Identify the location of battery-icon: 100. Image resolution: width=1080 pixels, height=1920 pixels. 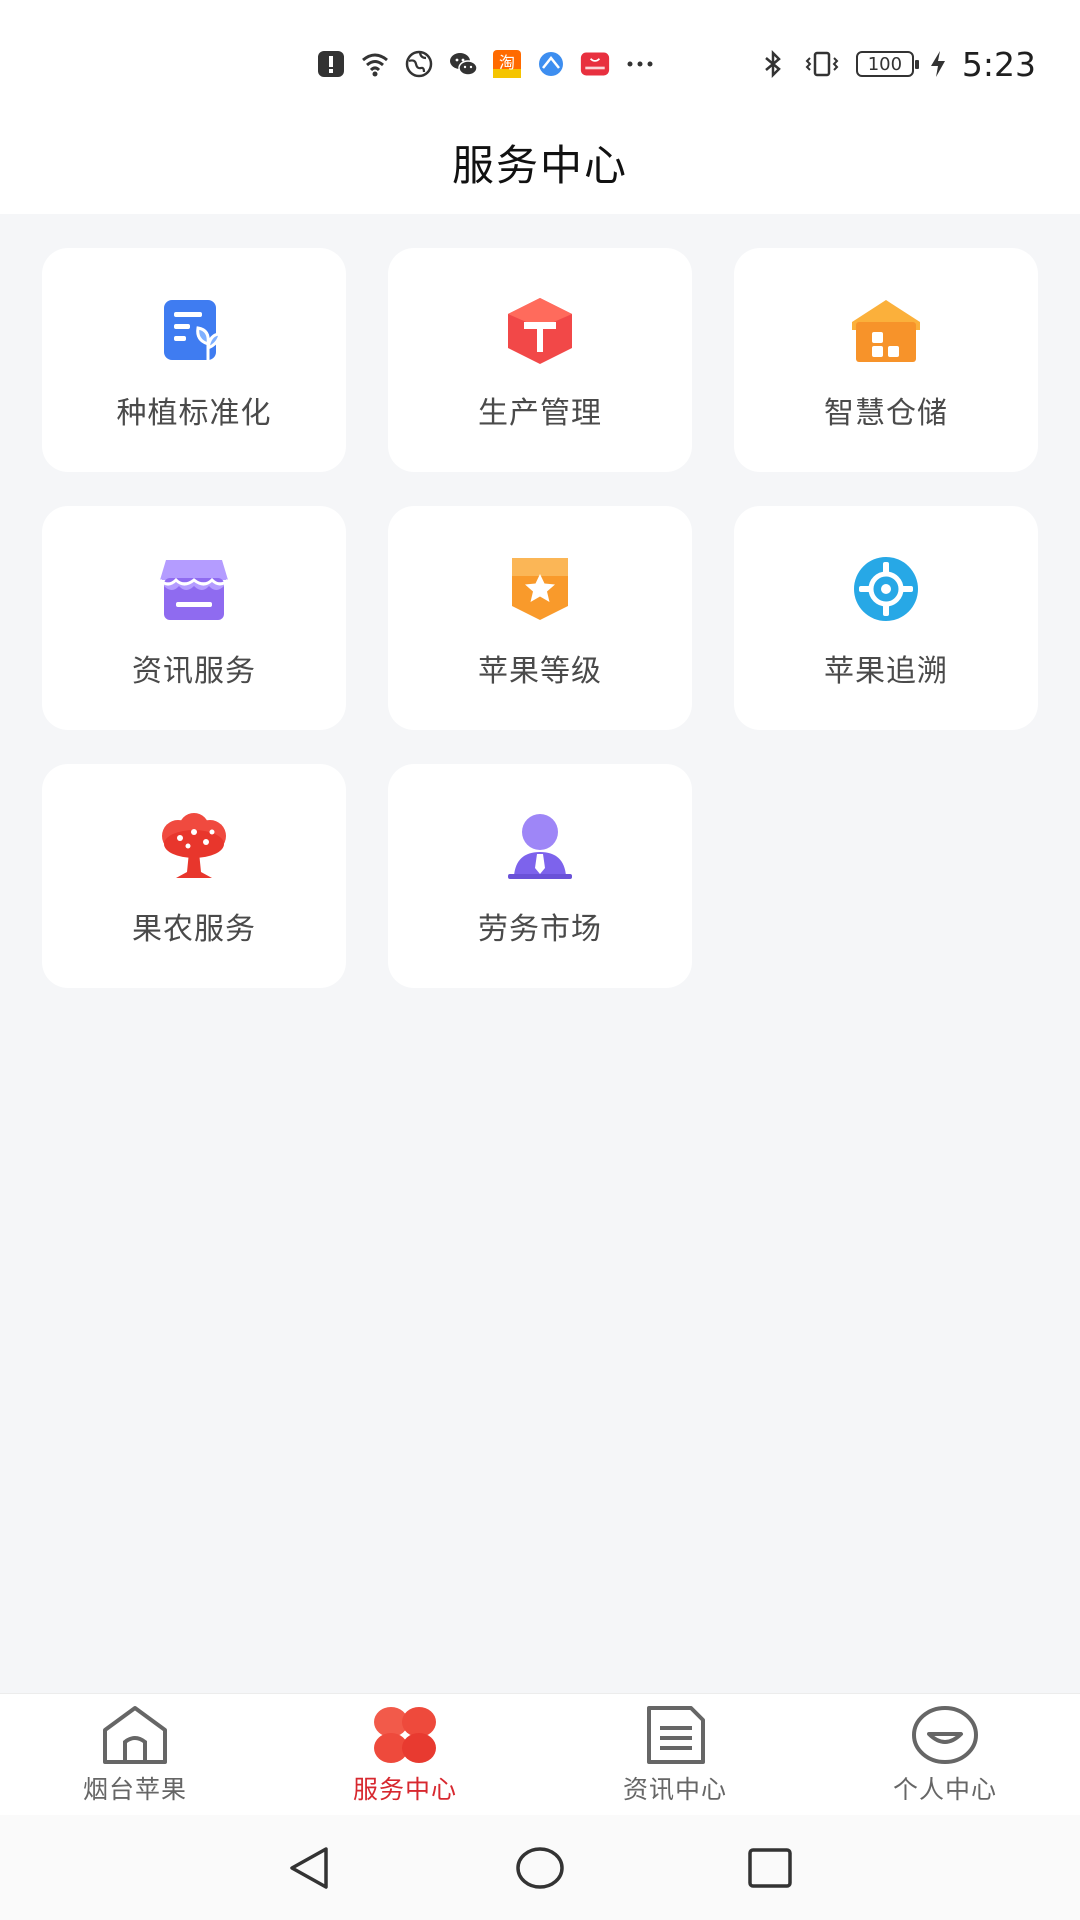
(887, 64).